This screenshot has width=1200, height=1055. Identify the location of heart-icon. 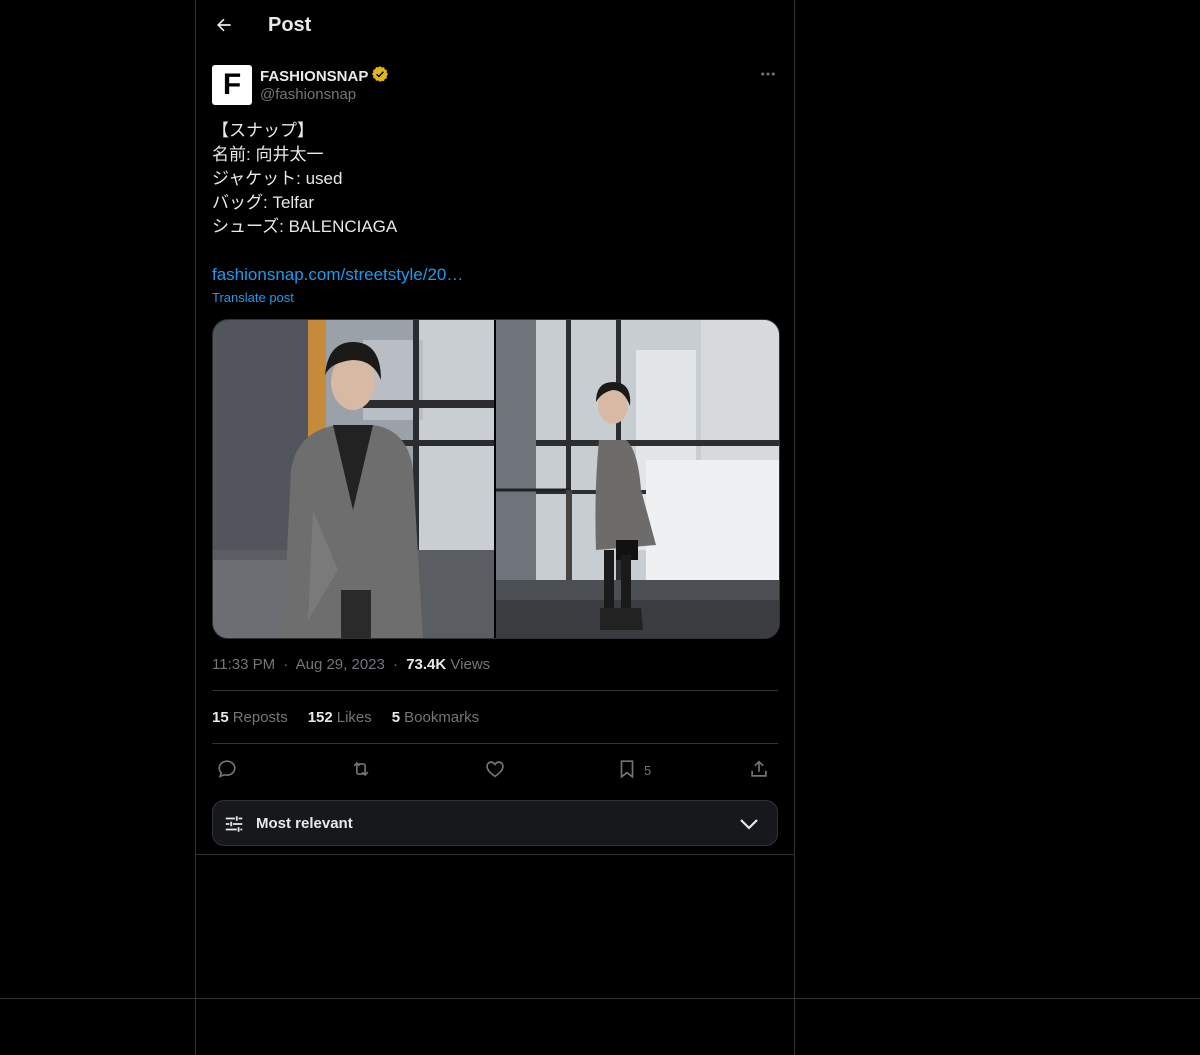
(495, 770).